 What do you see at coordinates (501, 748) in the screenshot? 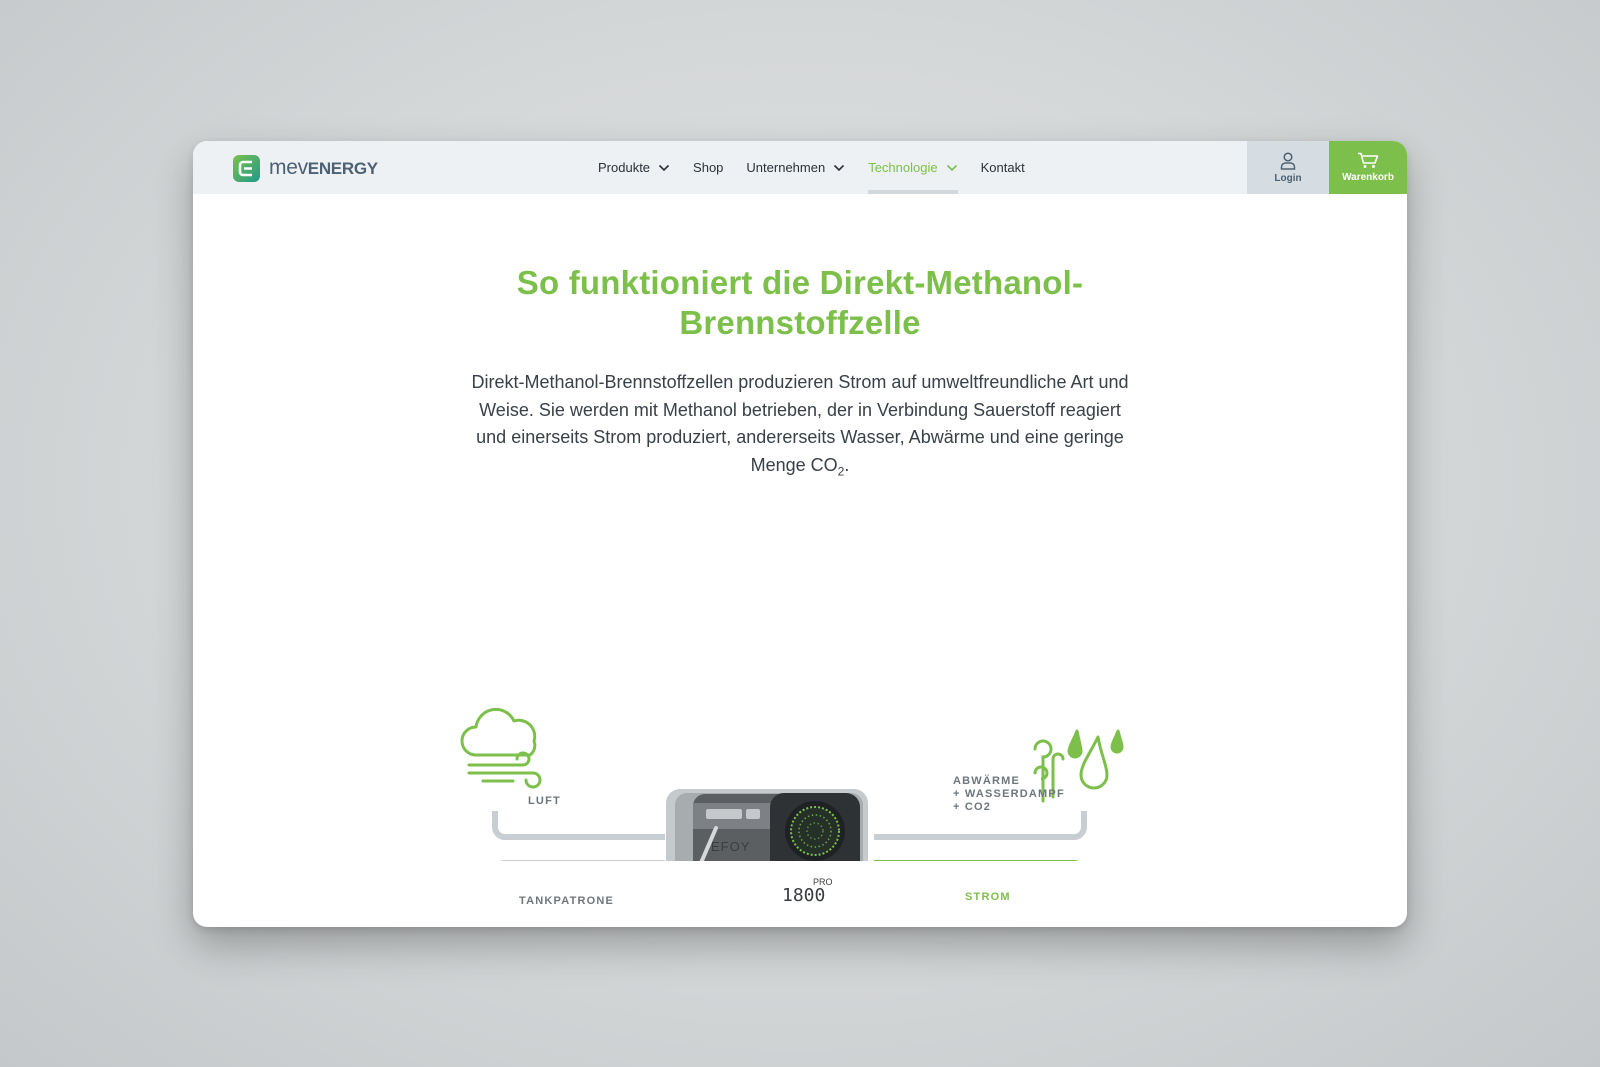
I see `cloud-wind-icon` at bounding box center [501, 748].